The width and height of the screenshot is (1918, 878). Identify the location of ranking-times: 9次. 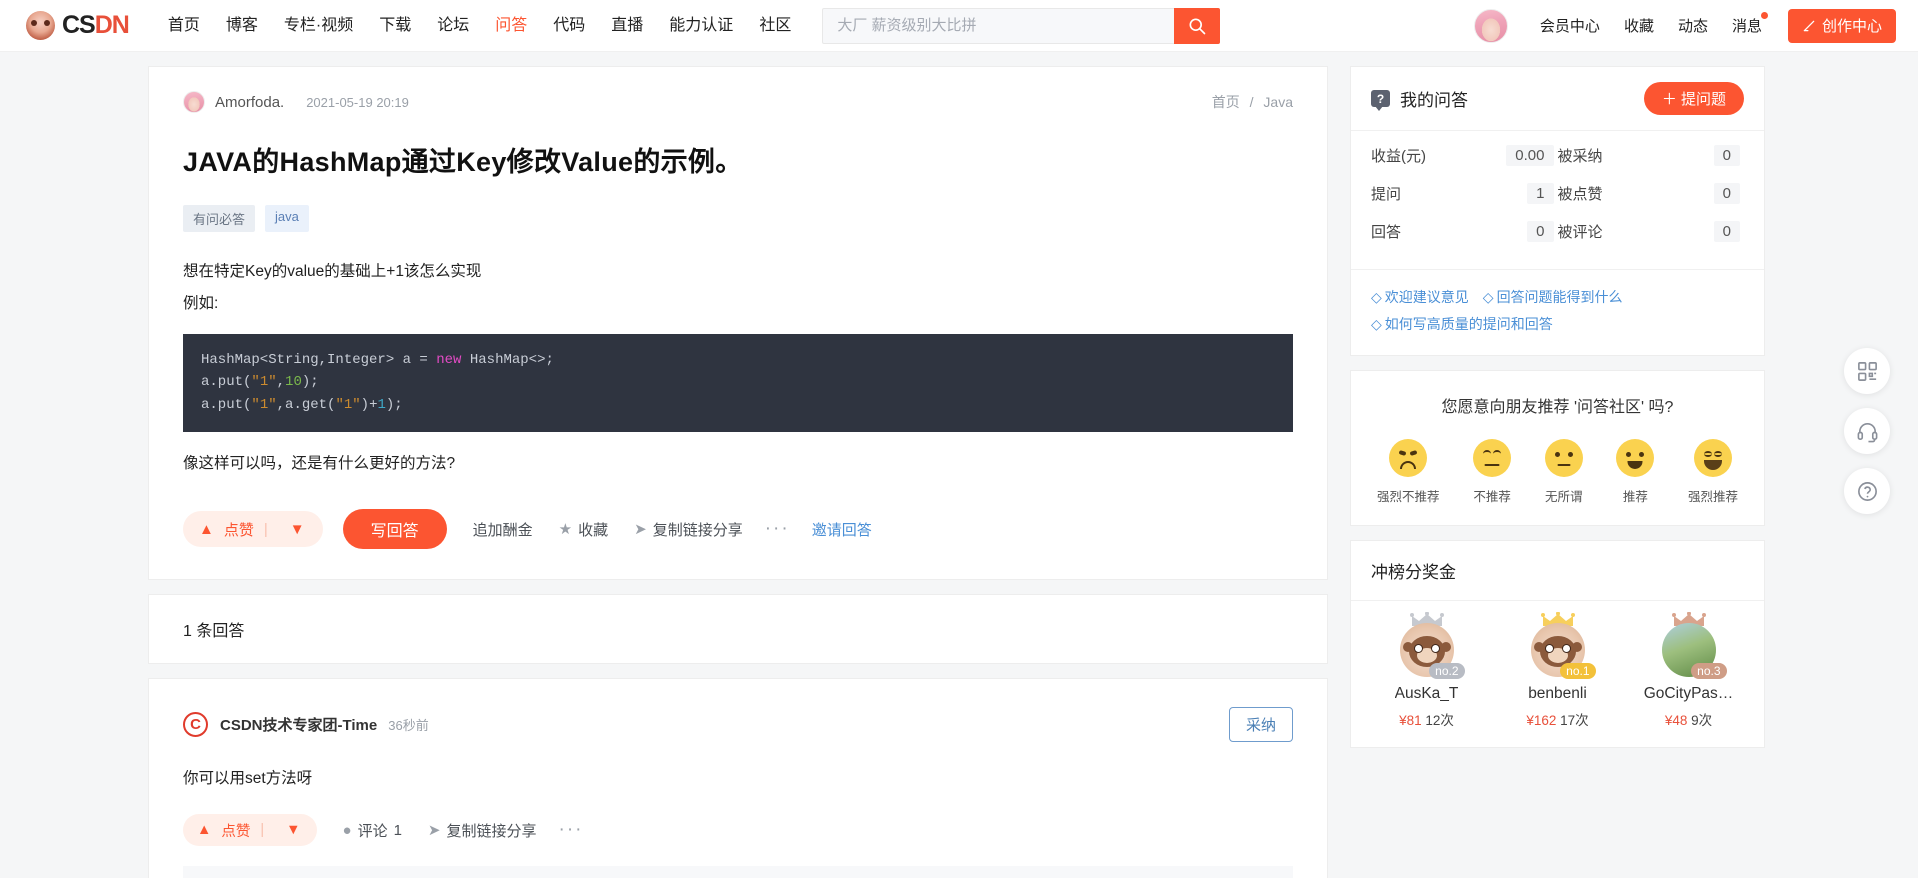
(1702, 720).